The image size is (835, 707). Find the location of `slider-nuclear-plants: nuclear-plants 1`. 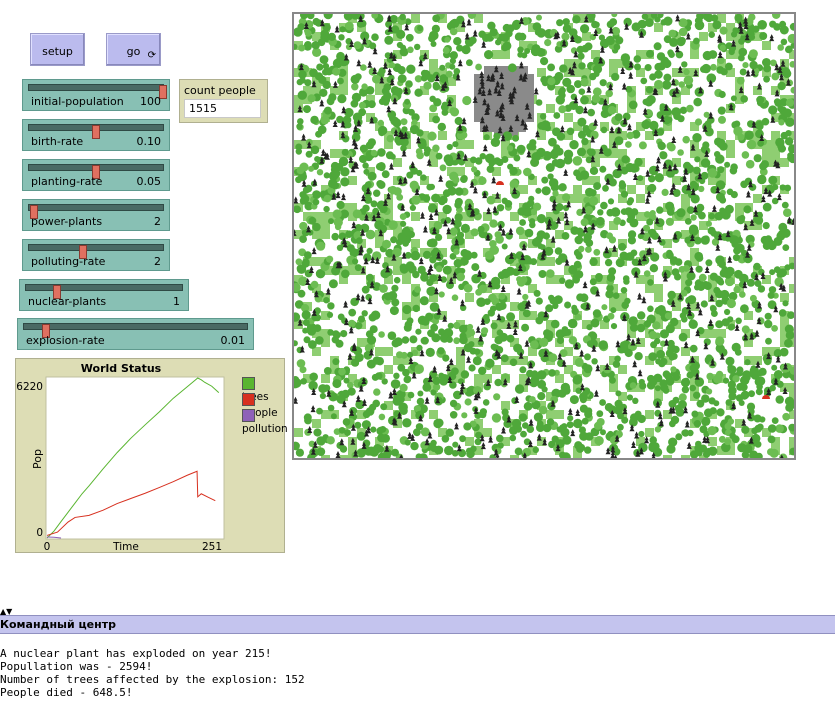

slider-nuclear-plants: nuclear-plants 1 is located at coordinates (104, 295).